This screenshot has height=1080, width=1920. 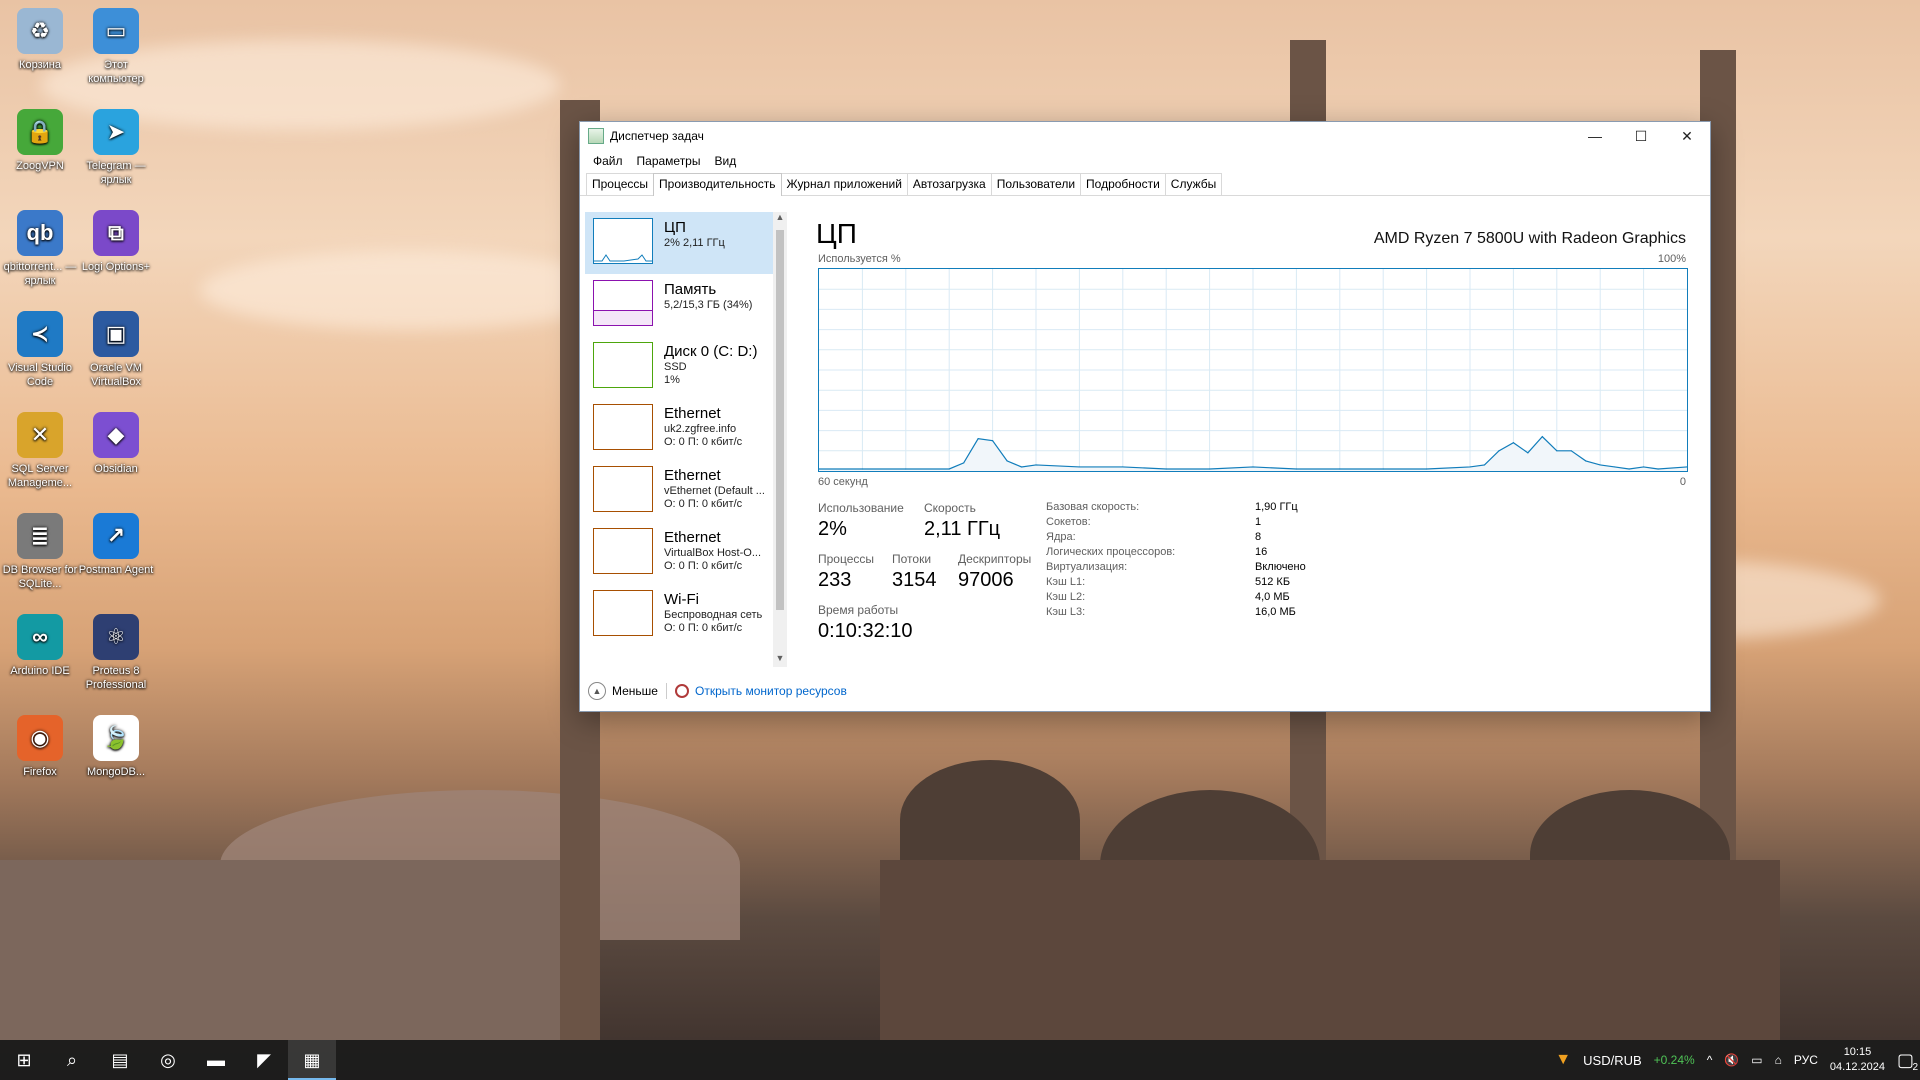 What do you see at coordinates (1123, 184) in the screenshot?
I see `tab-details: Подробности` at bounding box center [1123, 184].